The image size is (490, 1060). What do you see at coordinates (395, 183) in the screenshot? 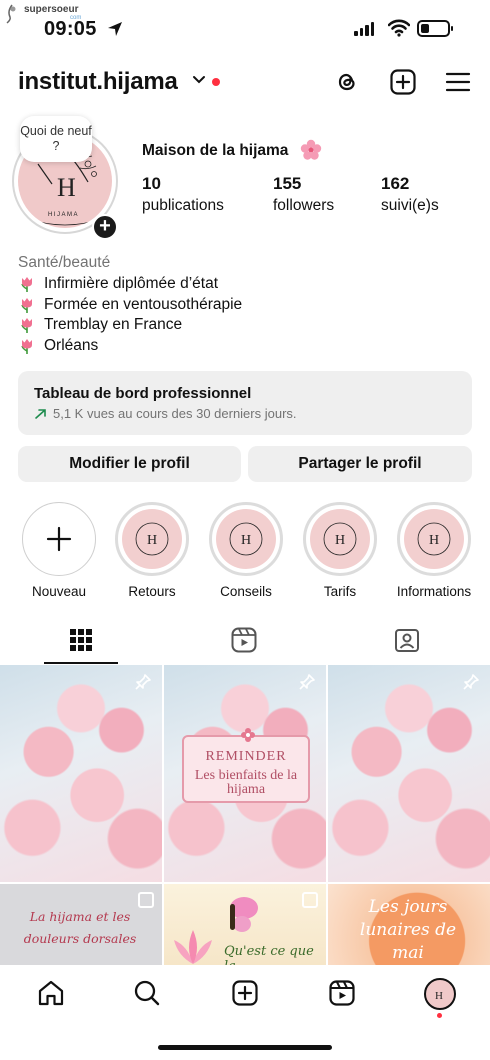
I see `stat-value: 162` at bounding box center [395, 183].